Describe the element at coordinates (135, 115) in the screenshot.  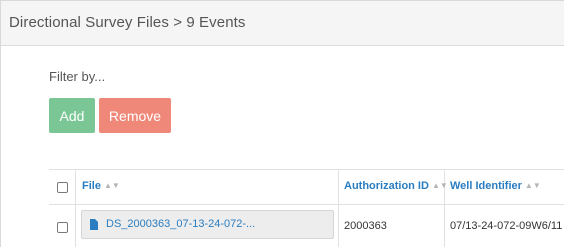
I see `remove-button: Remove` at that location.